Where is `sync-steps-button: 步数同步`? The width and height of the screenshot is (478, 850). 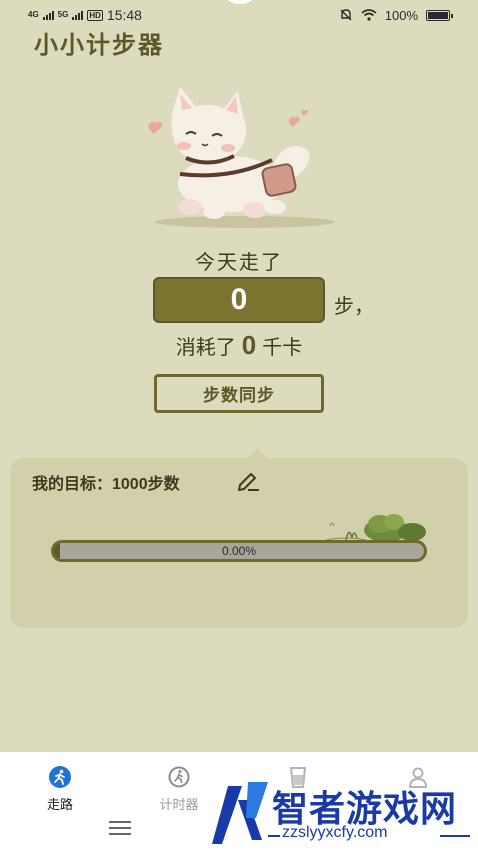
sync-steps-button: 步数同步 is located at coordinates (239, 393).